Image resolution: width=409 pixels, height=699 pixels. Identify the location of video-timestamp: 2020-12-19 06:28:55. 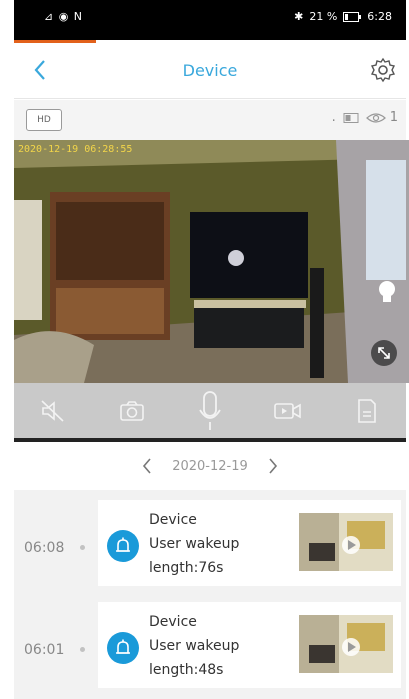
(75, 149).